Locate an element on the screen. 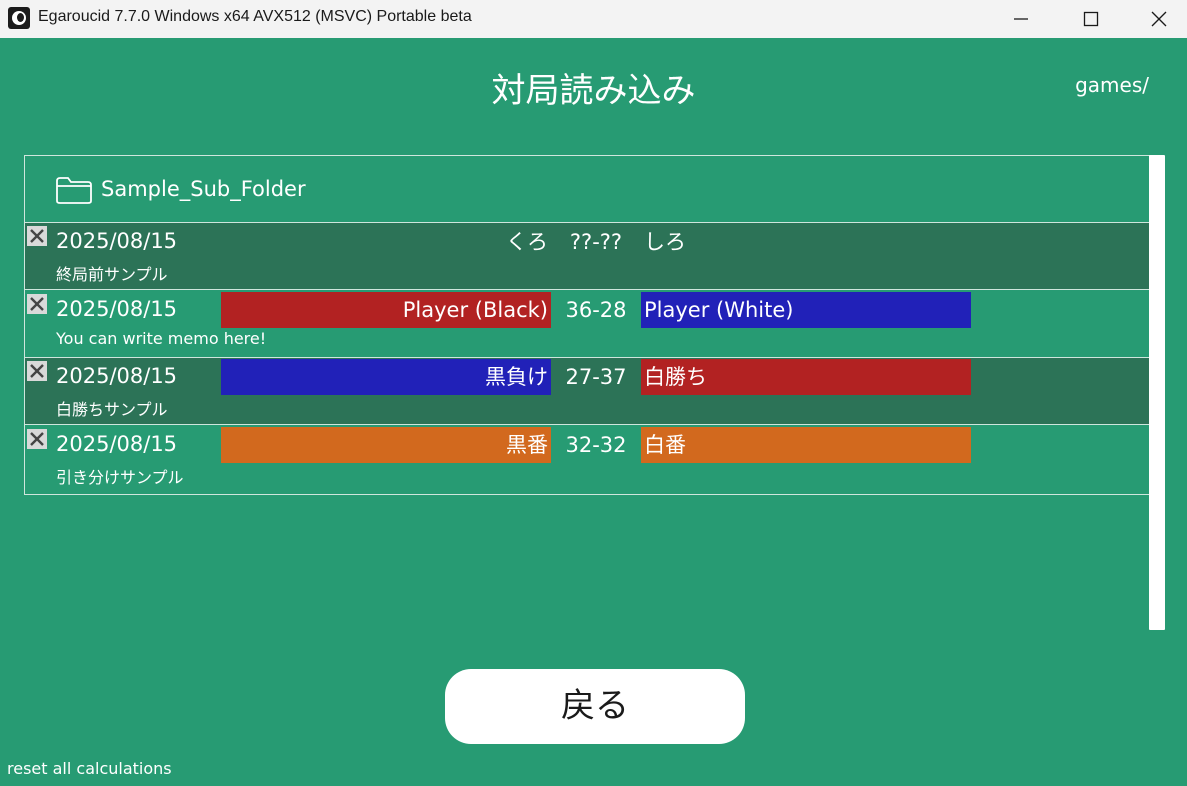 The height and width of the screenshot is (786, 1187). game-memo: 白勝ちサンプル is located at coordinates (112, 409).